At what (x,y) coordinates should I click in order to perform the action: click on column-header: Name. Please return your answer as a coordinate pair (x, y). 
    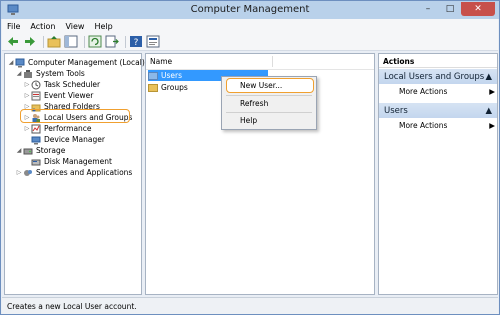
    Looking at the image, I should click on (260, 62).